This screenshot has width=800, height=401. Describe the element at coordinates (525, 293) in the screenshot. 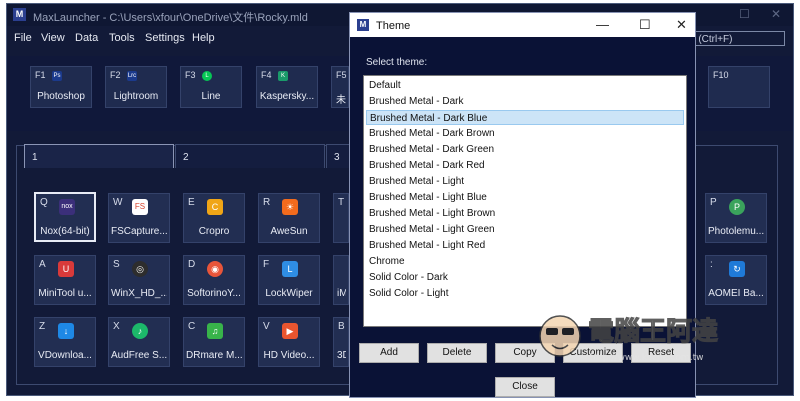

I see `theme-option: Solid Color - Light` at that location.